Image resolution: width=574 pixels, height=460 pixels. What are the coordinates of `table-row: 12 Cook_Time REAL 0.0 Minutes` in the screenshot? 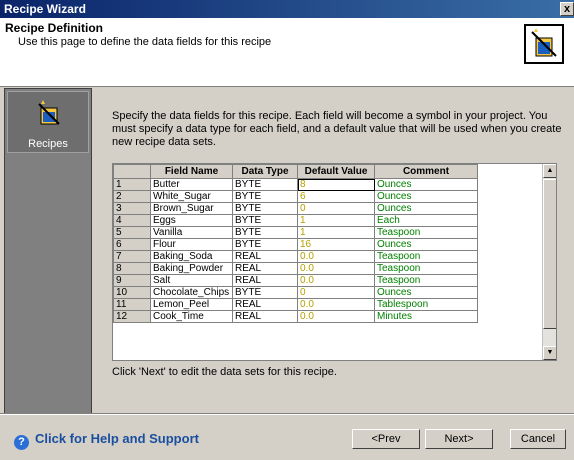 It's located at (295, 316).